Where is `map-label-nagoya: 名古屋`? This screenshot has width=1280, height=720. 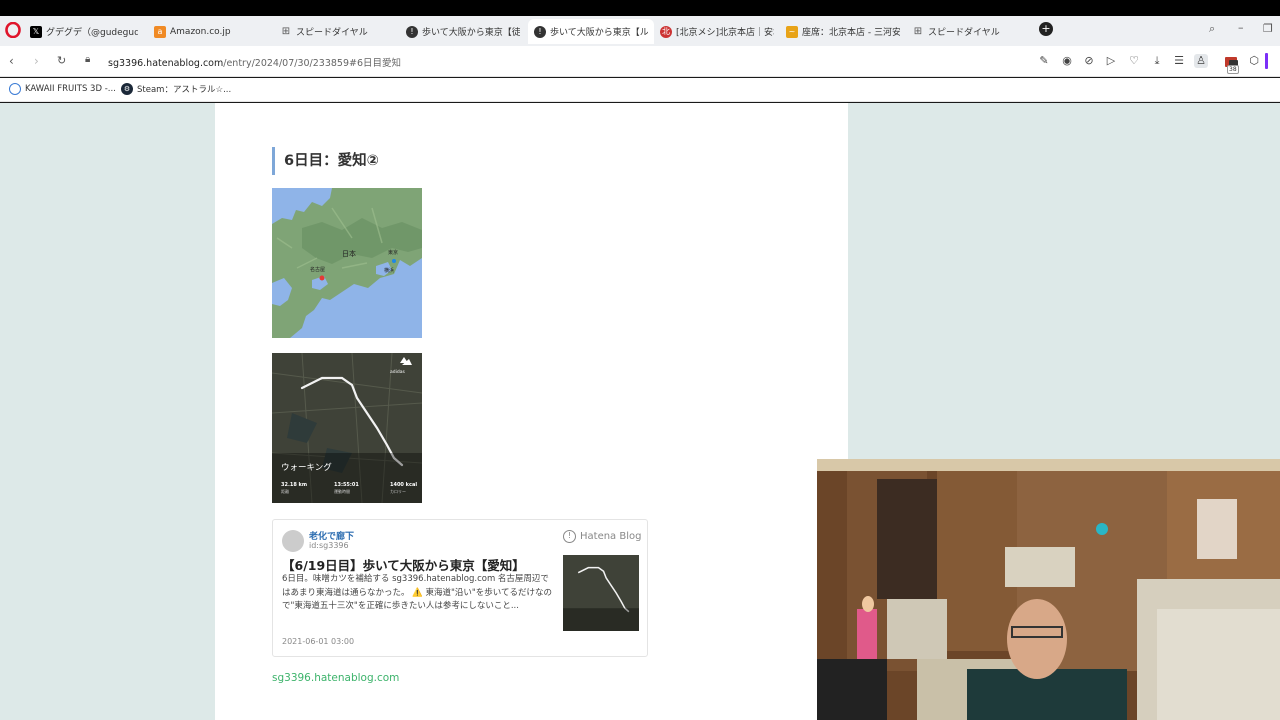
map-label-nagoya: 名古屋 is located at coordinates (317, 269).